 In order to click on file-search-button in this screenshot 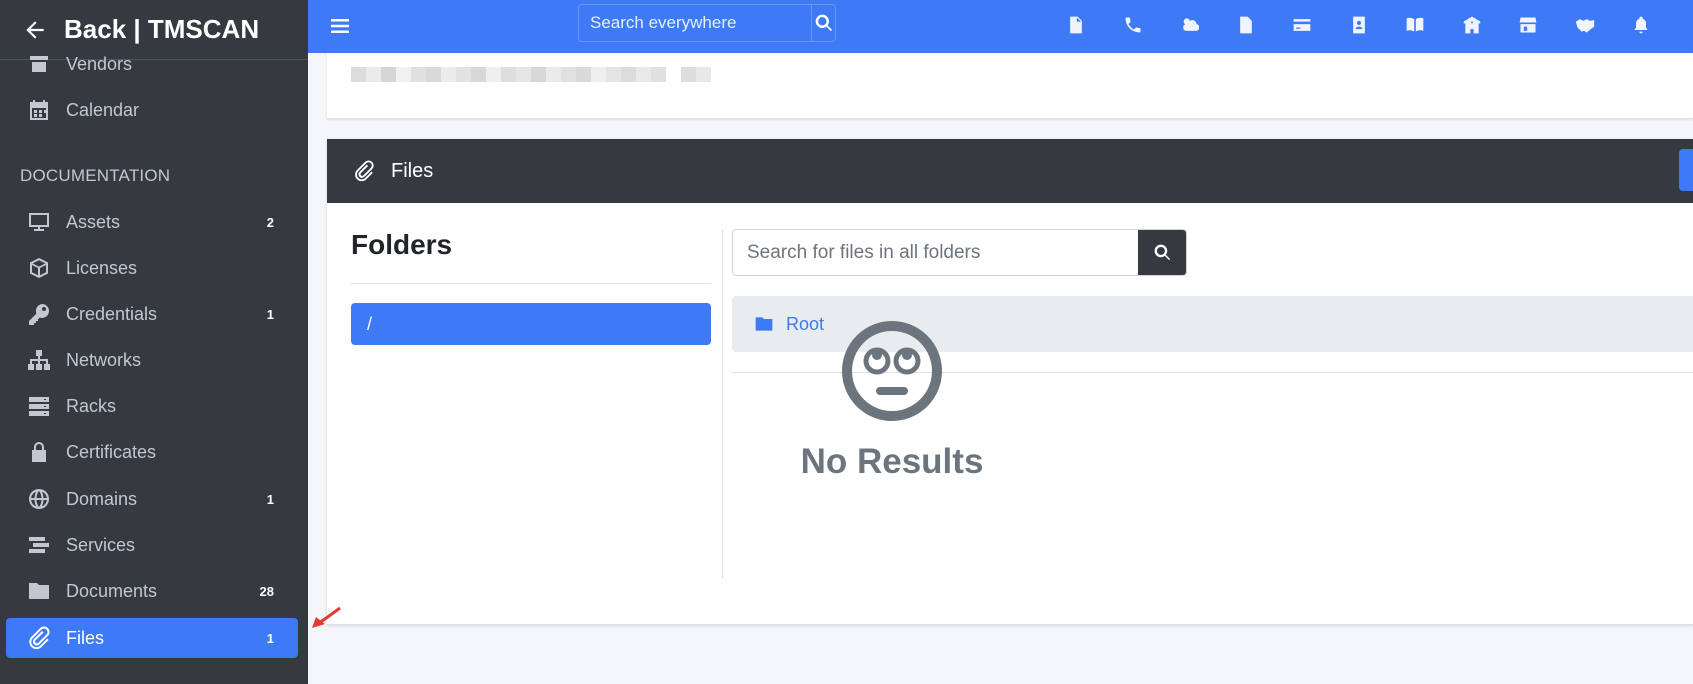, I will do `click(1162, 252)`.